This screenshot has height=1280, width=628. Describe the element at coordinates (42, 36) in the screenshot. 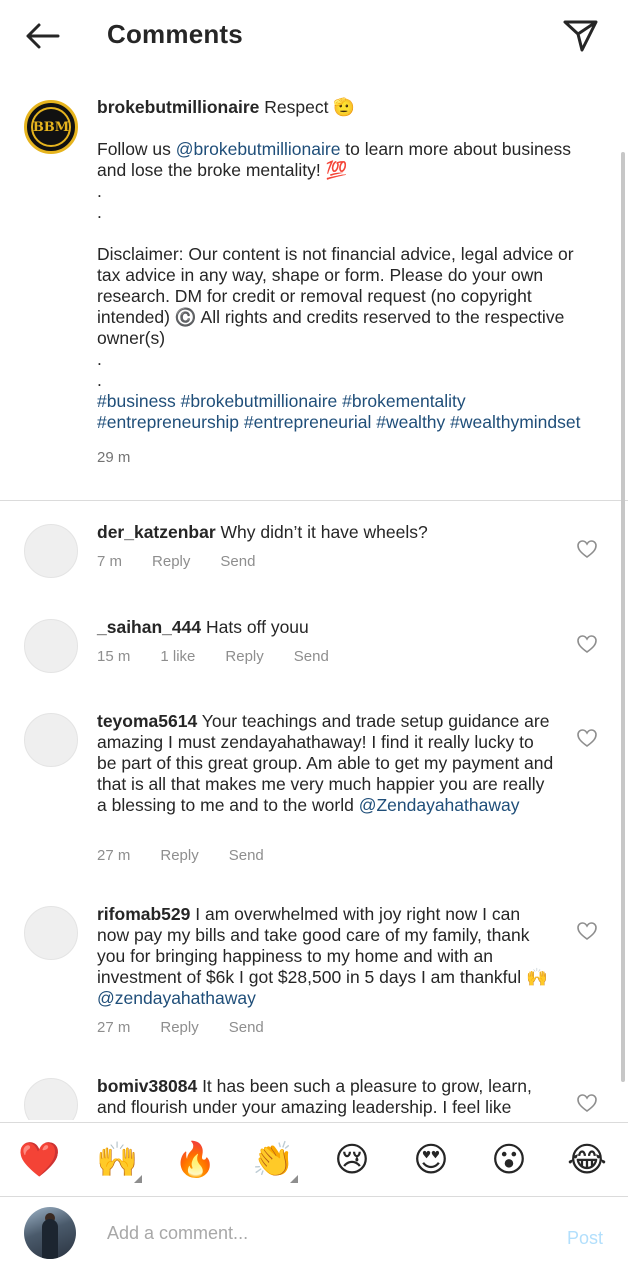

I see `back-arrow-icon` at that location.